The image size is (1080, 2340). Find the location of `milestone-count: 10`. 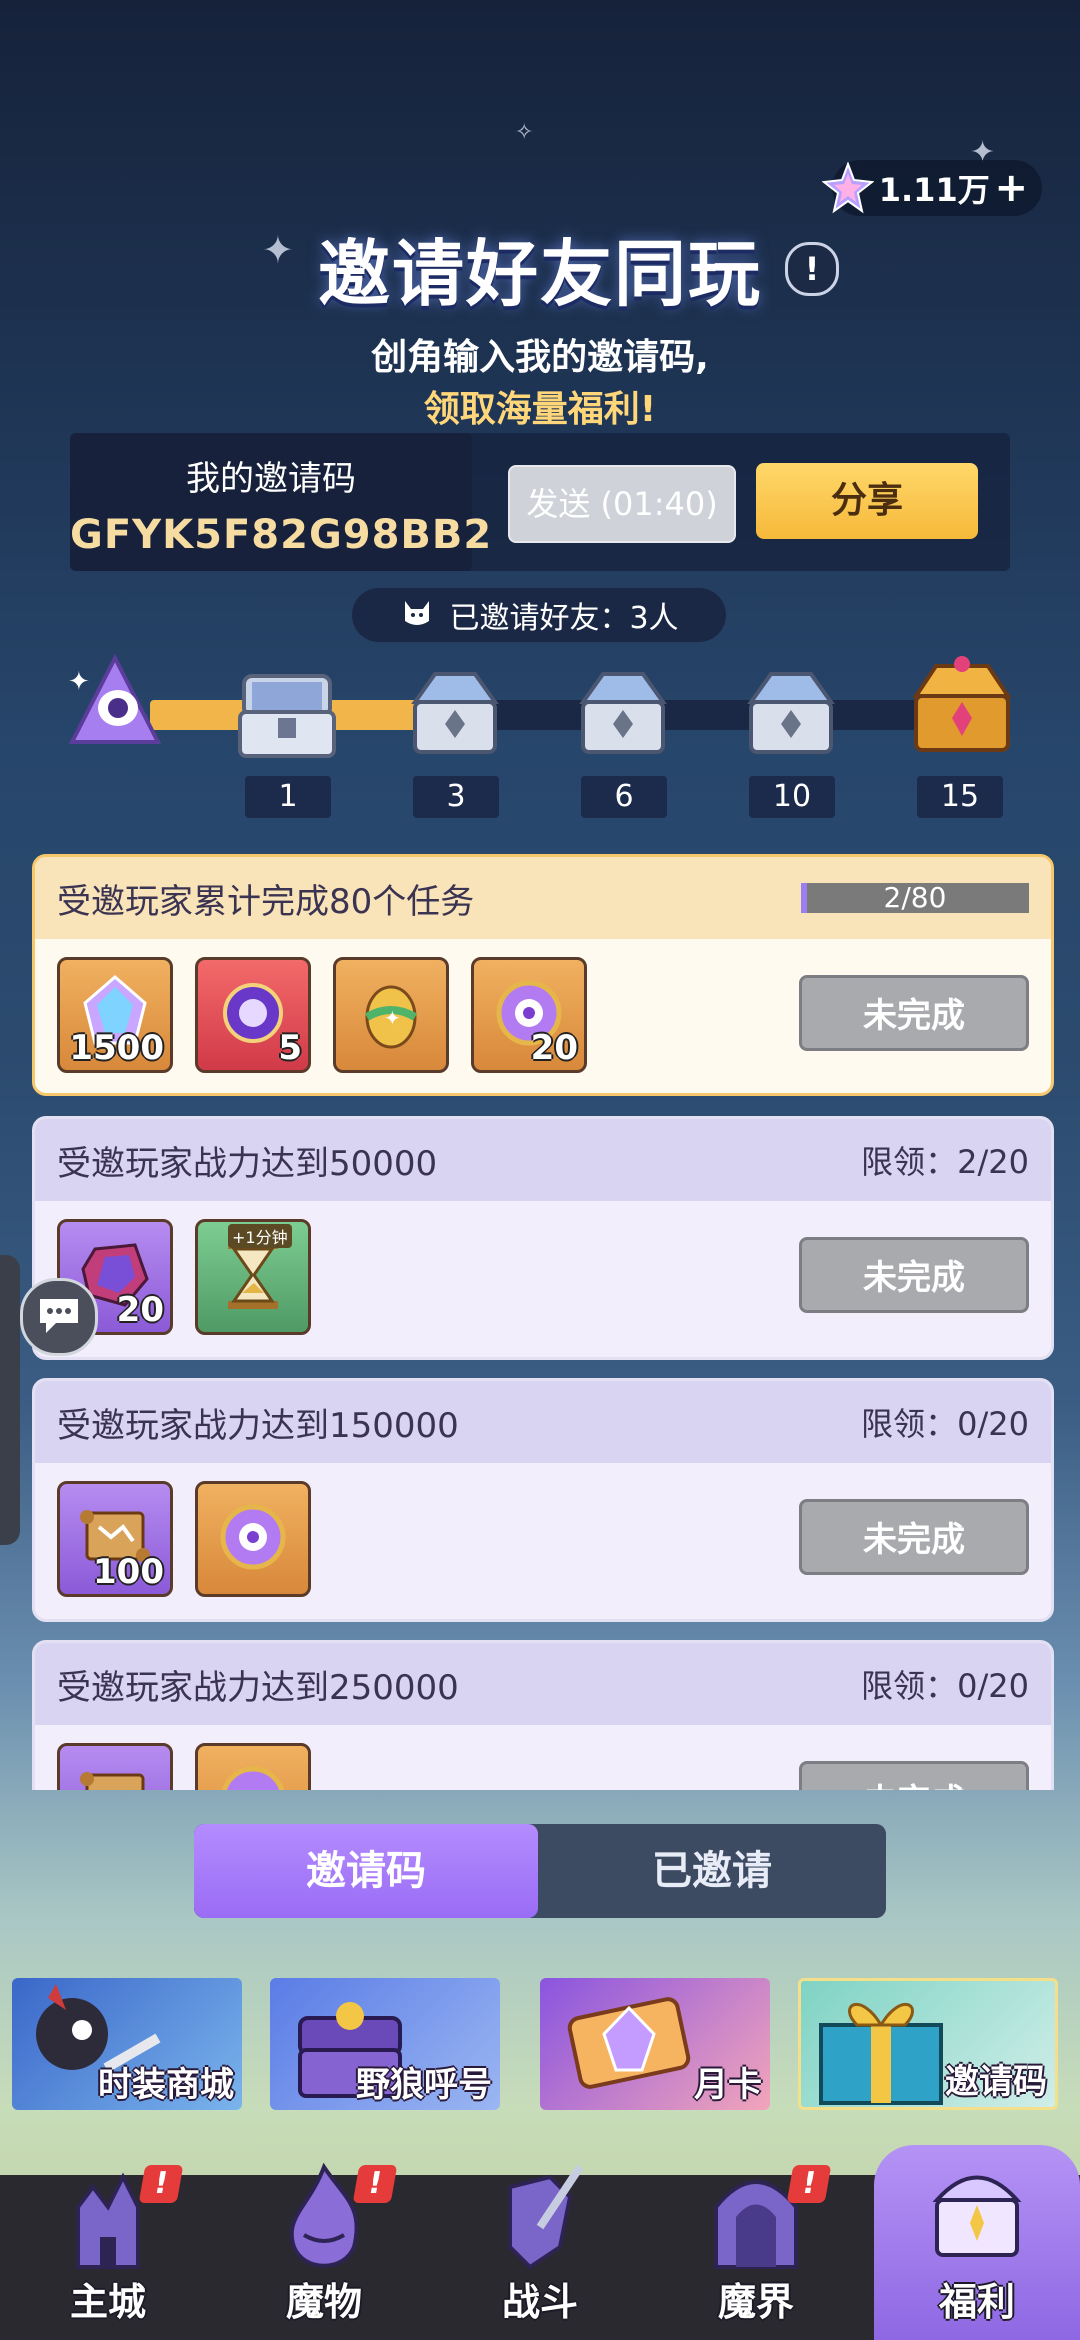

milestone-count: 10 is located at coordinates (792, 797).